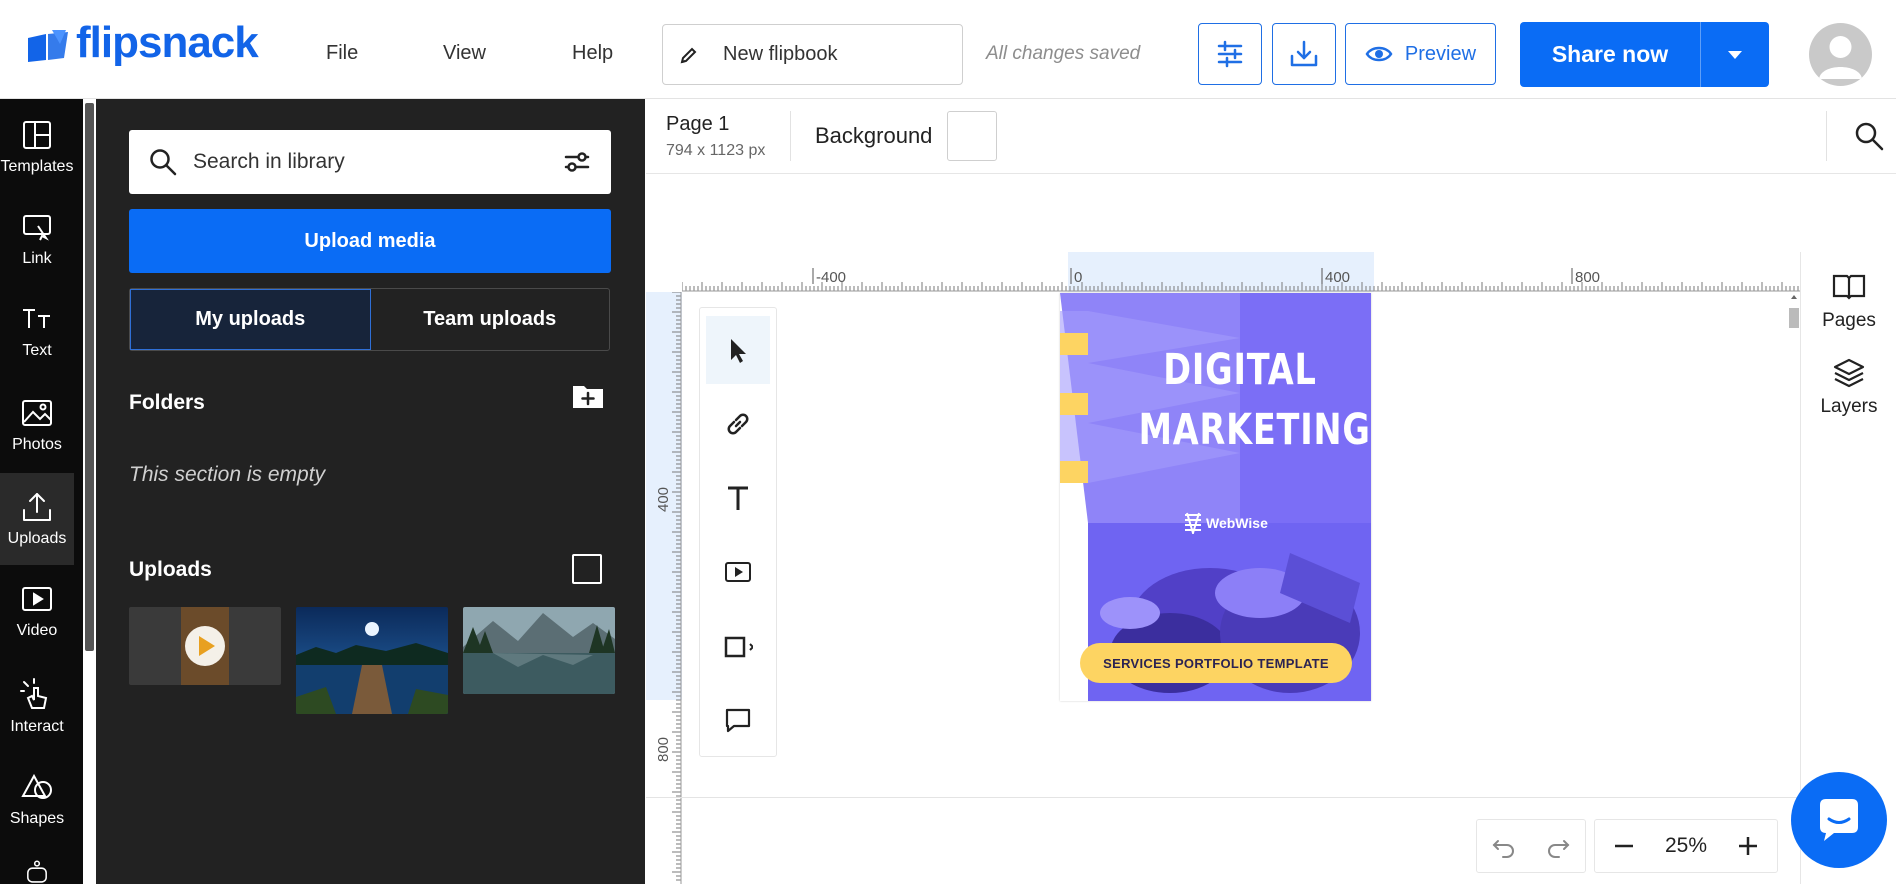 The height and width of the screenshot is (884, 1896). What do you see at coordinates (37, 871) in the screenshot?
I see `robot-icon` at bounding box center [37, 871].